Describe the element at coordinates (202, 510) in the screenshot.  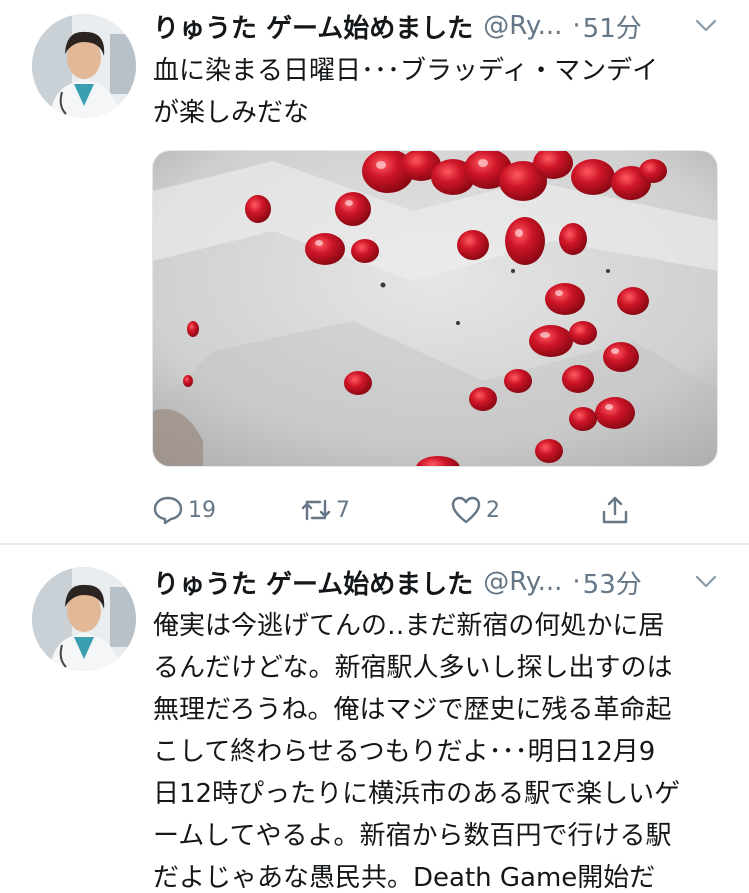
I see `reply-count: 19` at that location.